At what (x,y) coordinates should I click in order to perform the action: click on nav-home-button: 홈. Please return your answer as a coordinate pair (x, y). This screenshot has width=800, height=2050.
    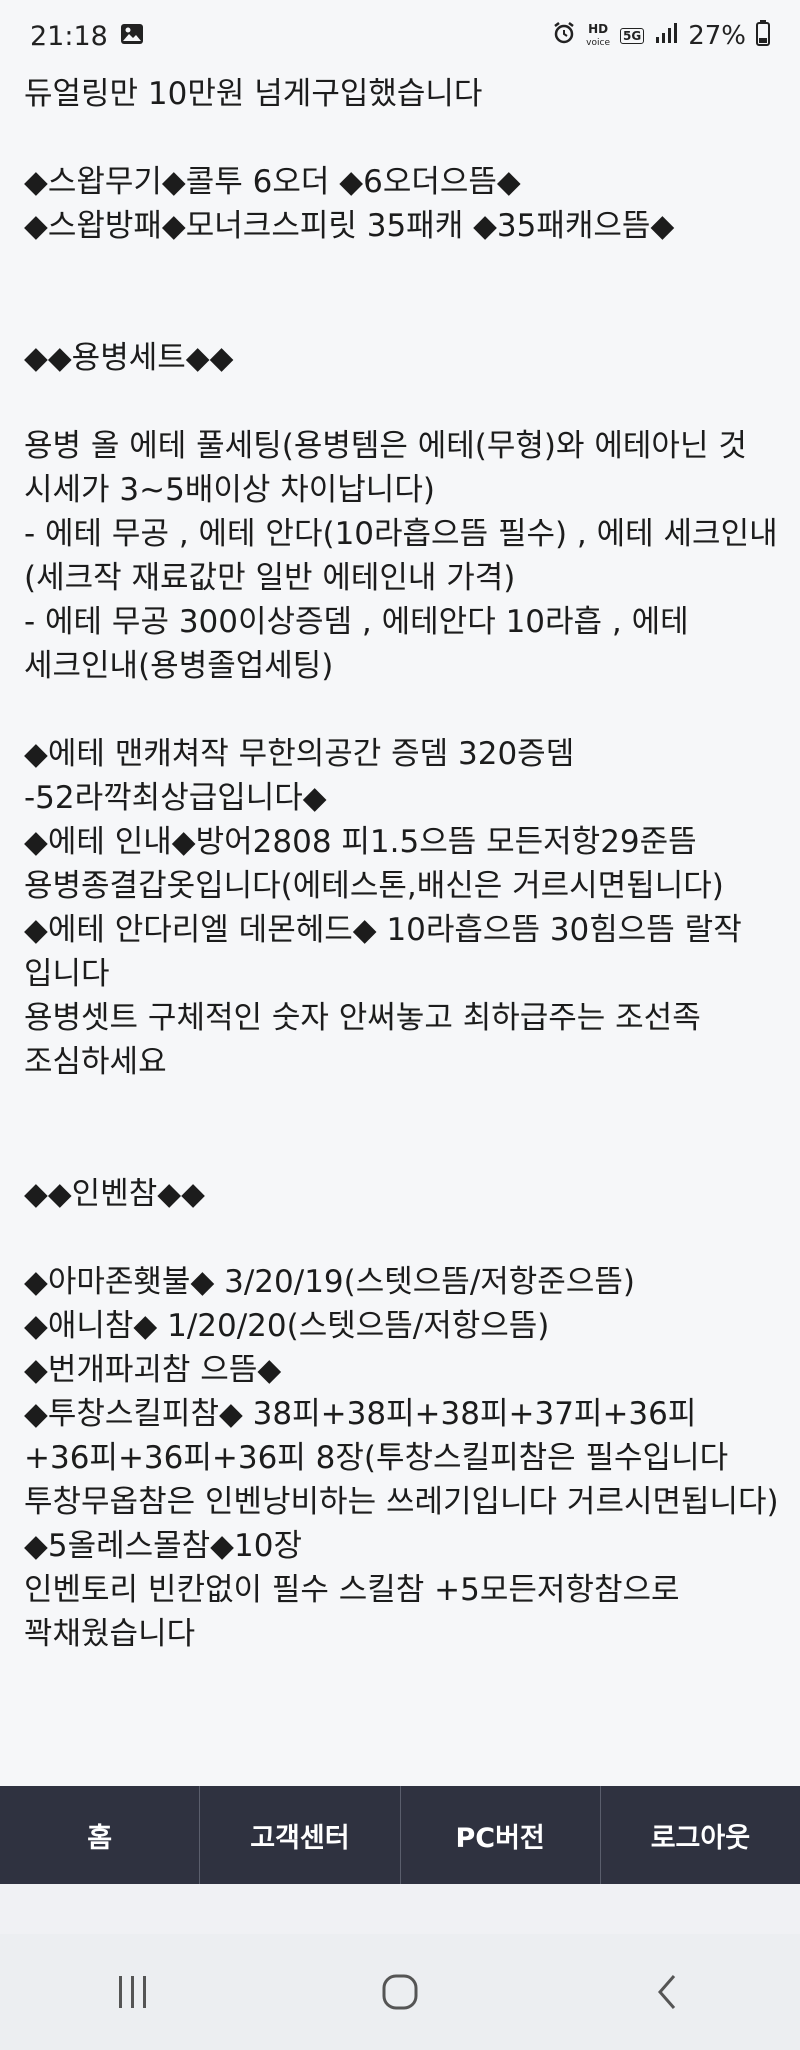
    Looking at the image, I should click on (100, 1835).